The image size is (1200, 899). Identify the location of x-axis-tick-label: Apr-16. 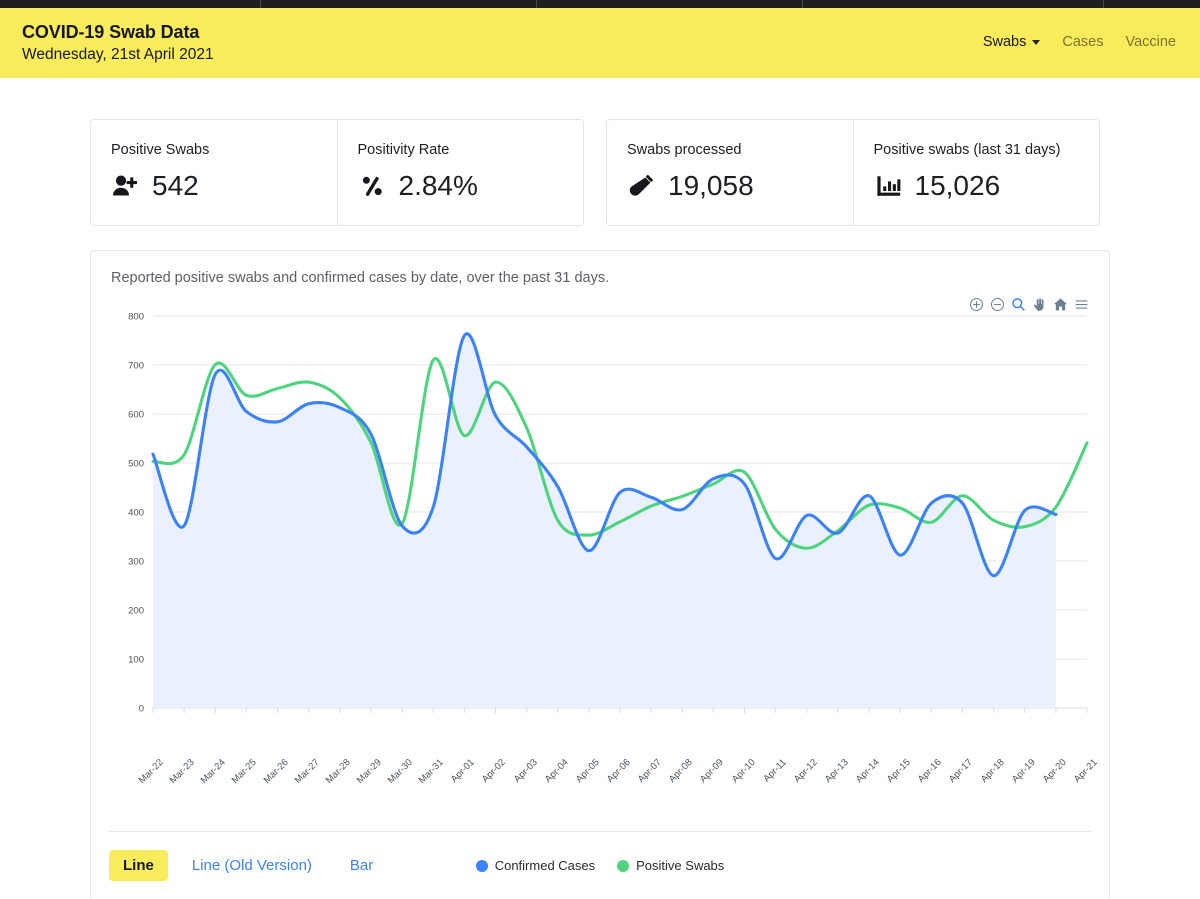
(930, 771).